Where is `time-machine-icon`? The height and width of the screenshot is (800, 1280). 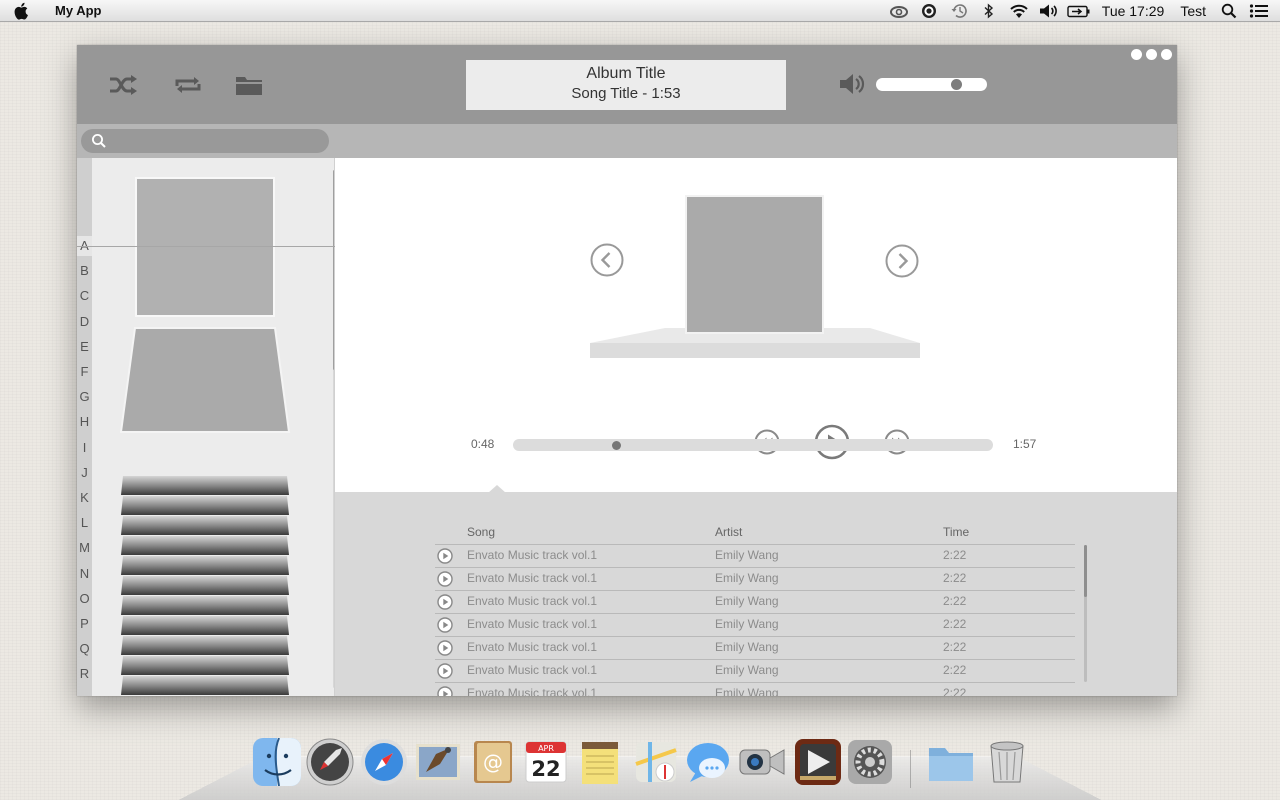
time-machine-icon is located at coordinates (959, 11).